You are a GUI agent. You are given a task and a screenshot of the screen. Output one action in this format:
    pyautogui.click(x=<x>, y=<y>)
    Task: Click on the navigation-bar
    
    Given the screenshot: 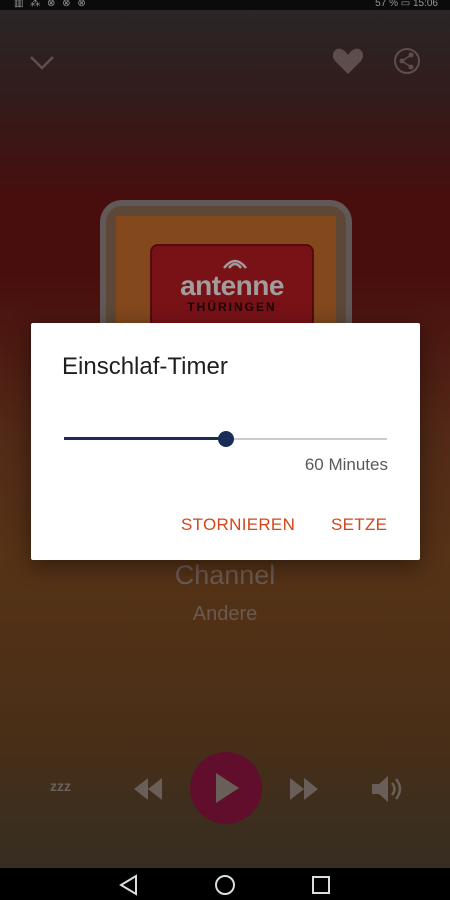 What is the action you would take?
    pyautogui.click(x=225, y=884)
    